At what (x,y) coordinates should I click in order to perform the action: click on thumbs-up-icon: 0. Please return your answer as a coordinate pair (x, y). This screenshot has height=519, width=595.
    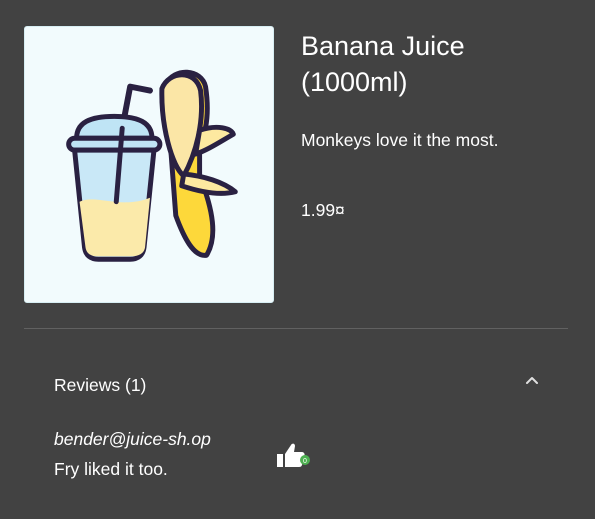
    Looking at the image, I should click on (293, 455).